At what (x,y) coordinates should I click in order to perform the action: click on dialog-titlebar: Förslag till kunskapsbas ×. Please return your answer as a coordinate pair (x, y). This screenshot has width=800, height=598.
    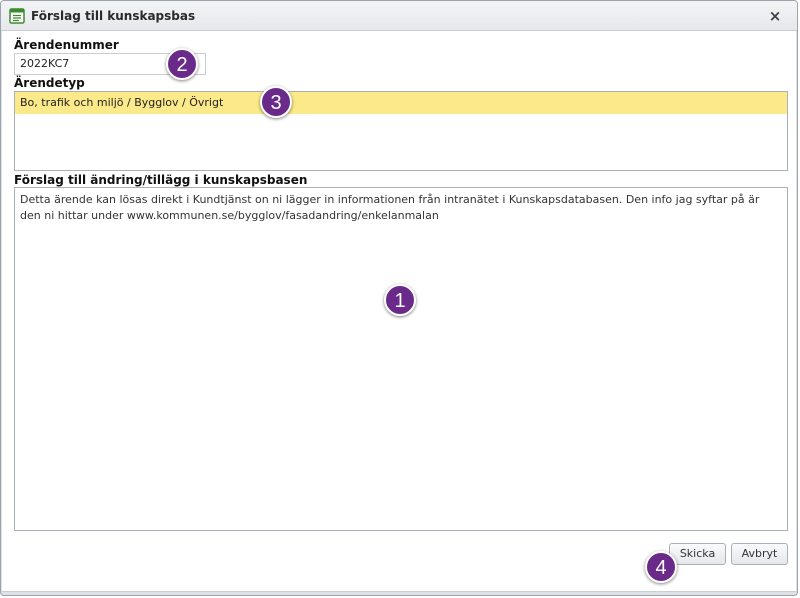
    Looking at the image, I should click on (399, 16).